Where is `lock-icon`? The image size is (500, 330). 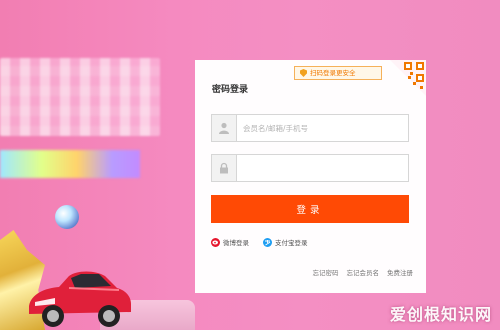
lock-icon is located at coordinates (224, 168).